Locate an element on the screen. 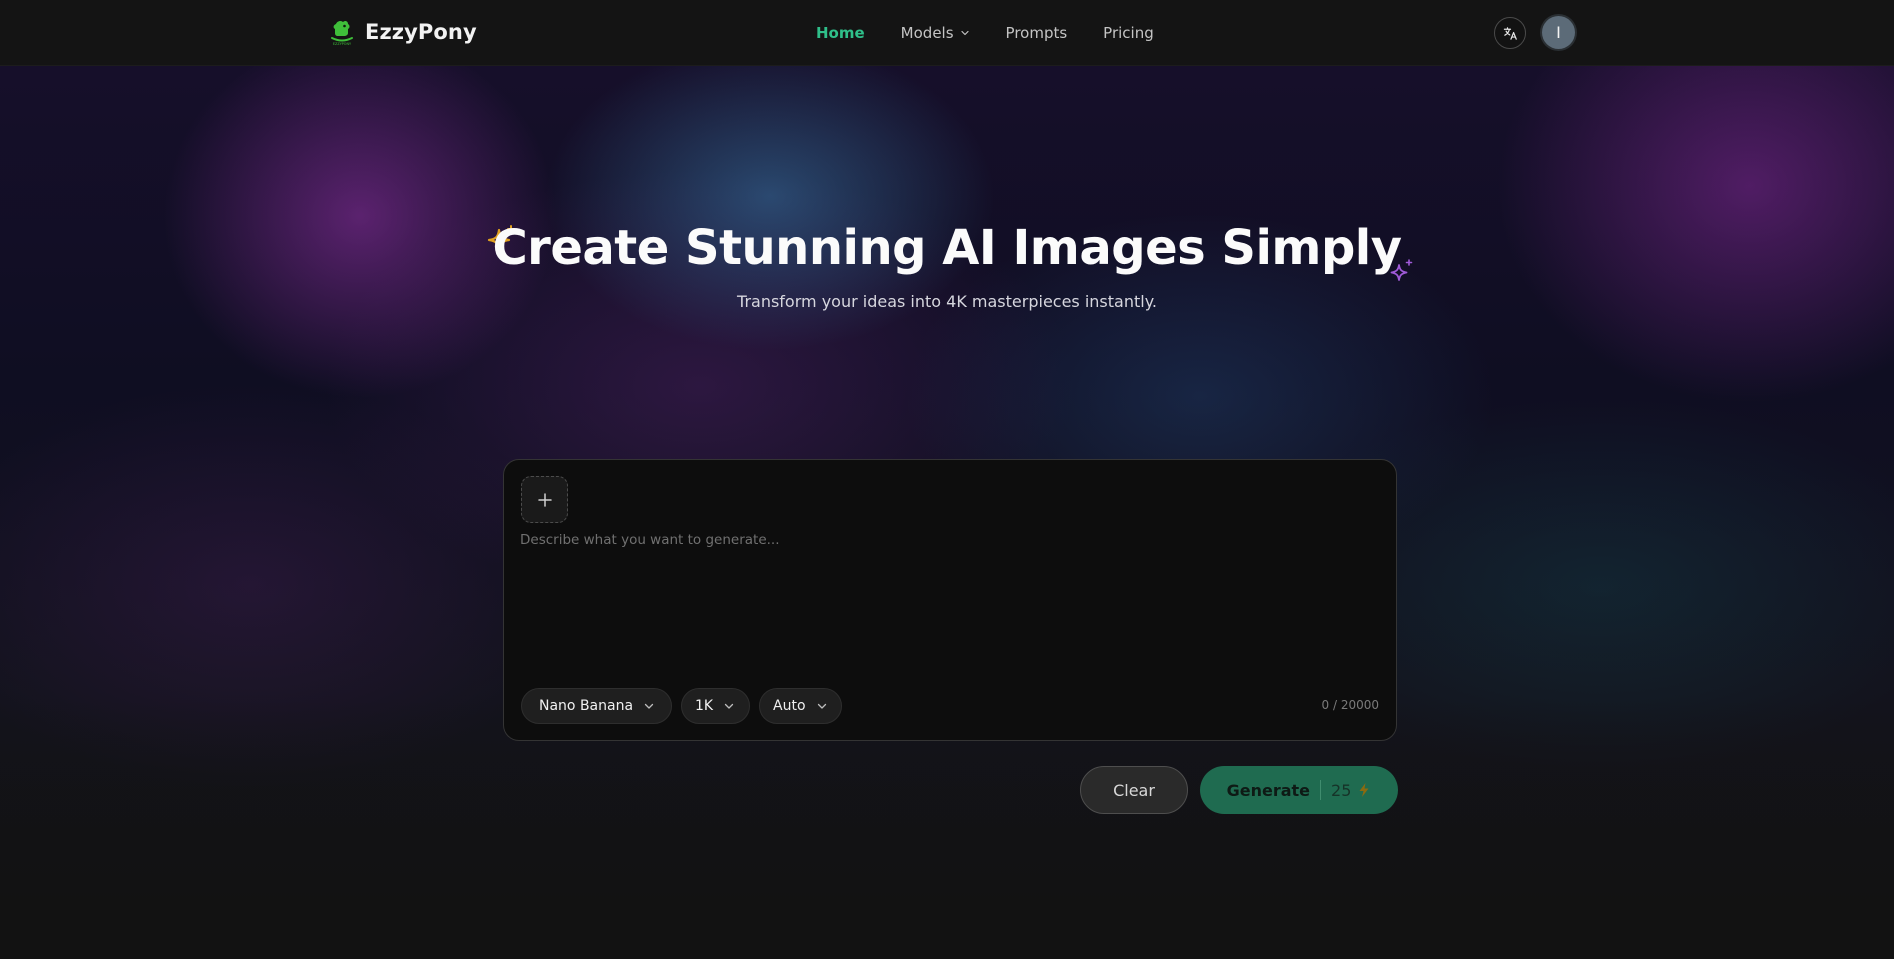  aspect-ratio-select: Auto is located at coordinates (800, 706).